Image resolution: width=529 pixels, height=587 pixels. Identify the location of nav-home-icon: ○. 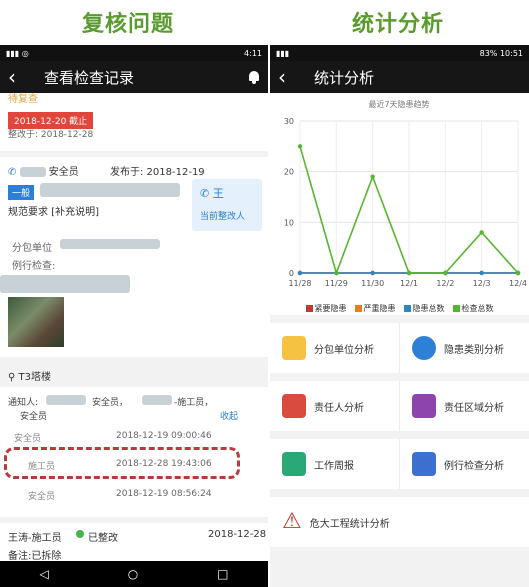
(133, 574).